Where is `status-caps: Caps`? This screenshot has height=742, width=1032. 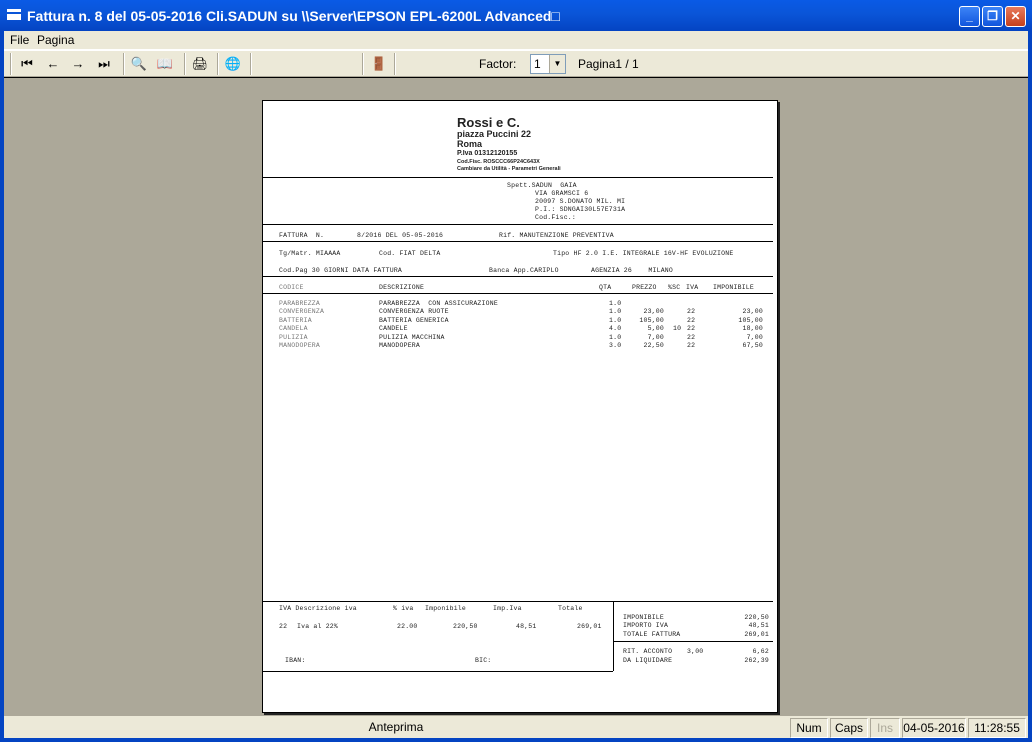 status-caps: Caps is located at coordinates (849, 728).